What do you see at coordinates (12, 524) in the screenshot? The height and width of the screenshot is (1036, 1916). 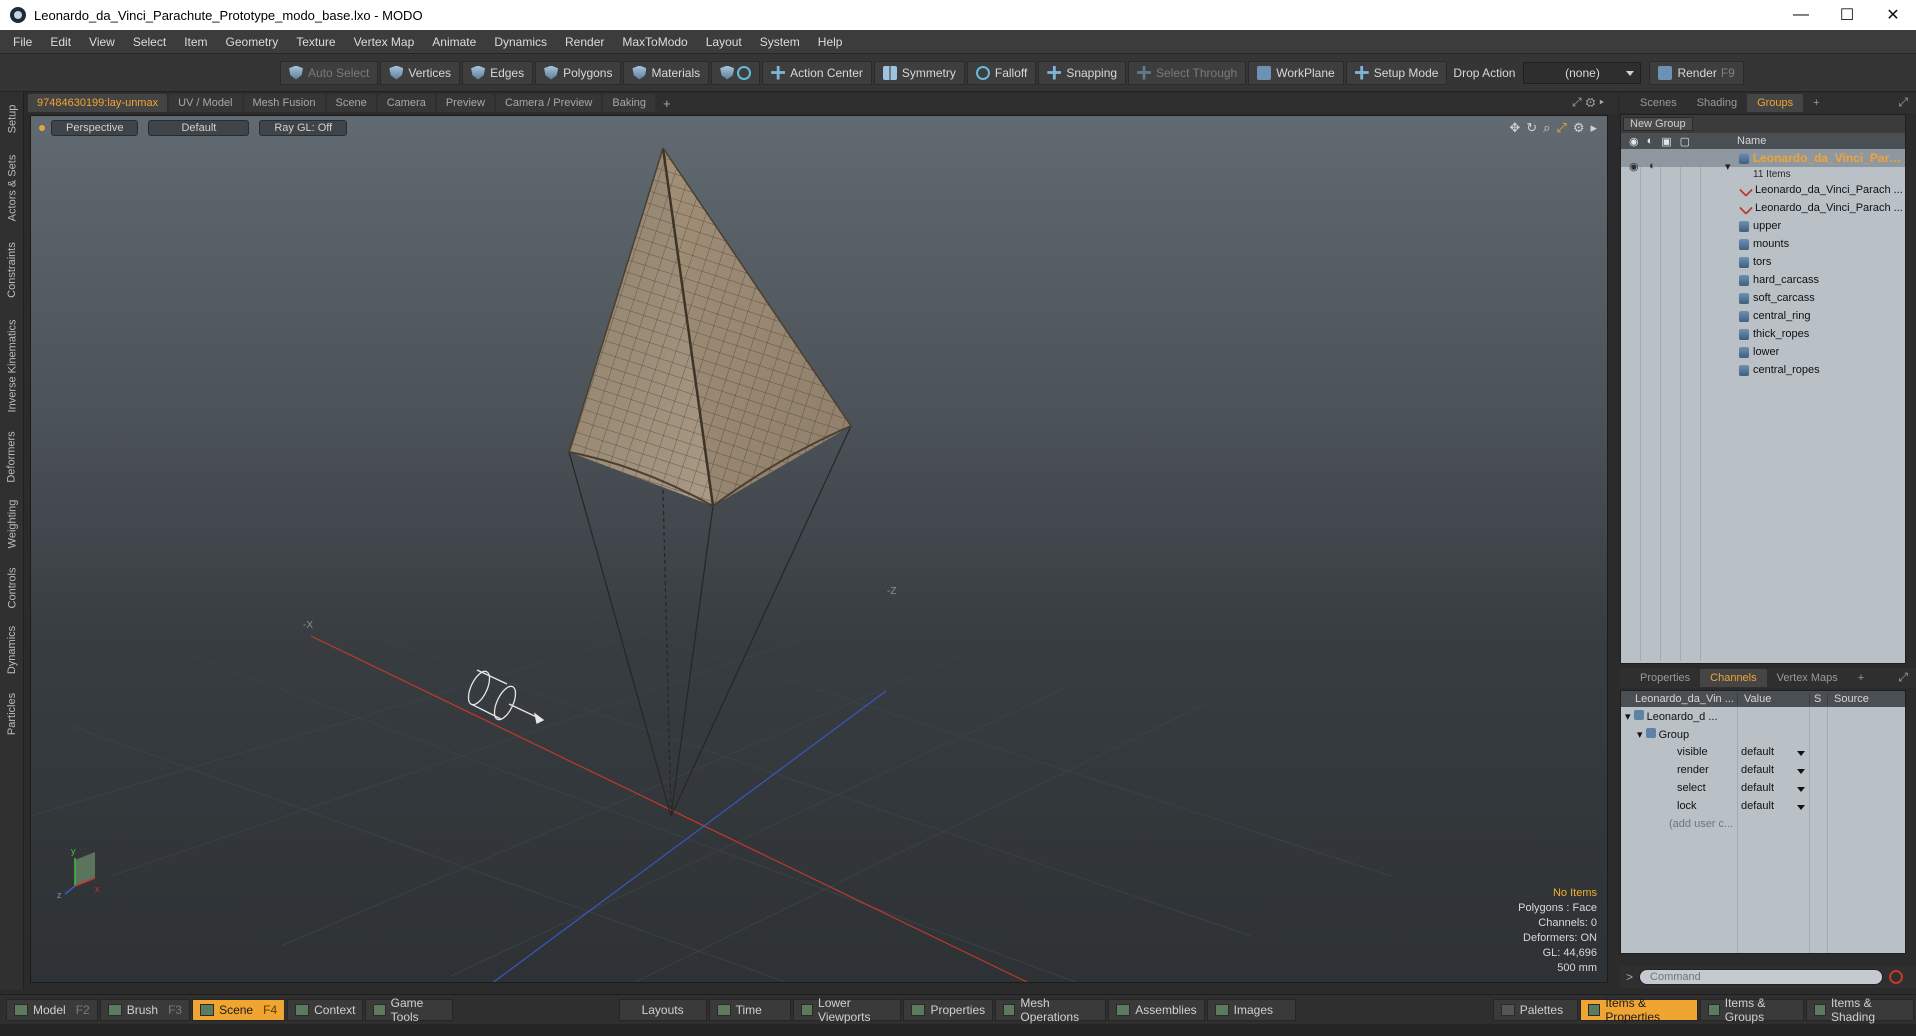 I see `tab-weighting: Weighting` at bounding box center [12, 524].